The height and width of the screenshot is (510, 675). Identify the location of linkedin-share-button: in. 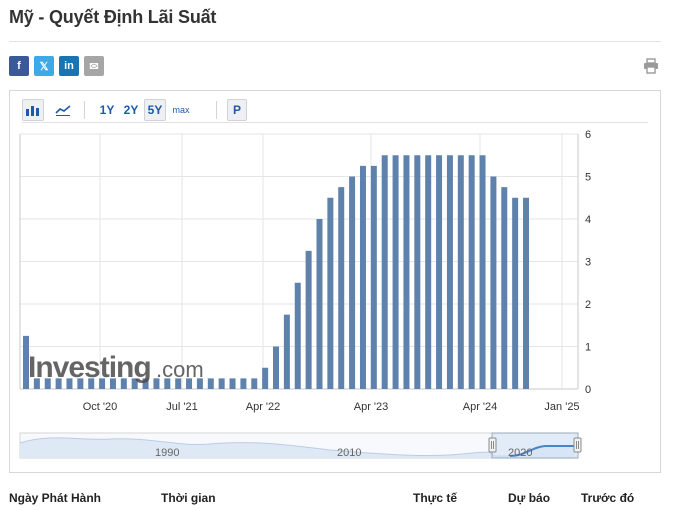
(69, 66).